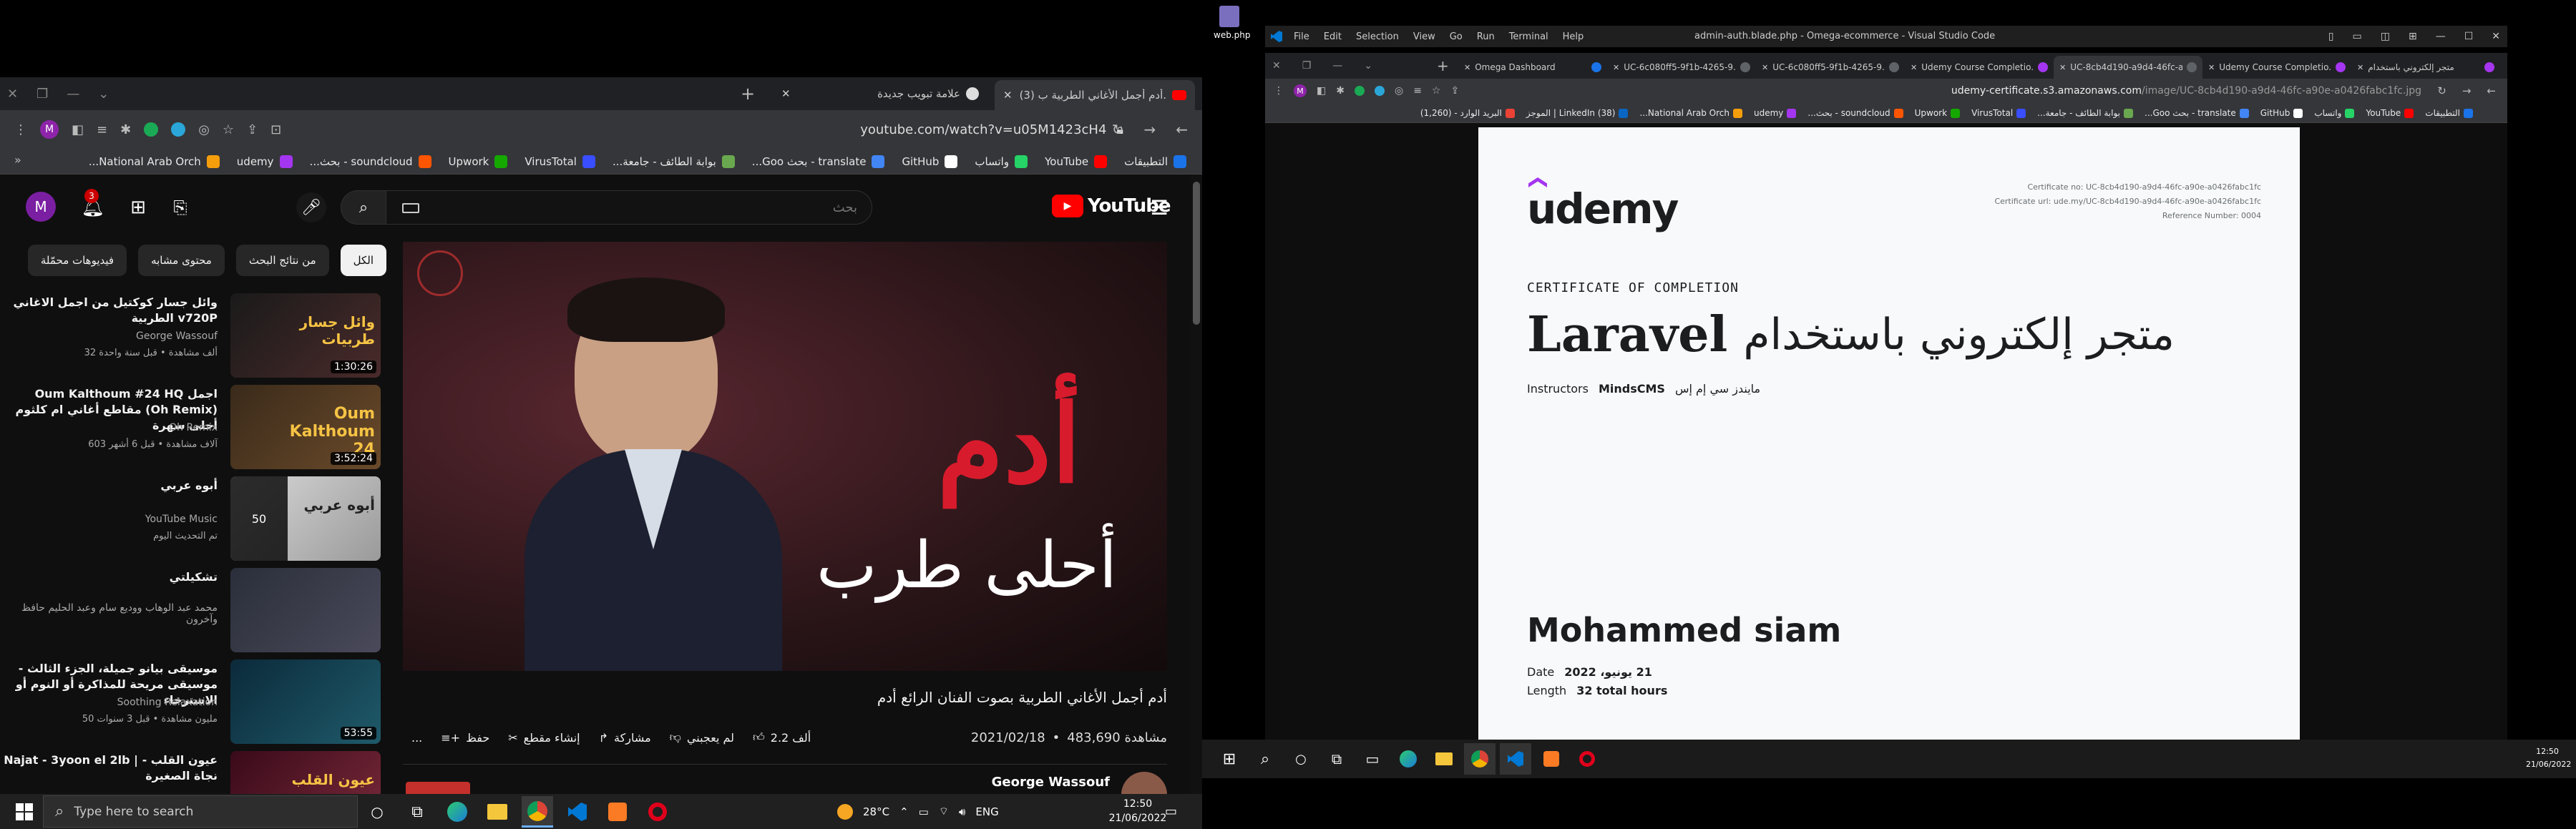  What do you see at coordinates (41, 207) in the screenshot?
I see `avatar: M` at bounding box center [41, 207].